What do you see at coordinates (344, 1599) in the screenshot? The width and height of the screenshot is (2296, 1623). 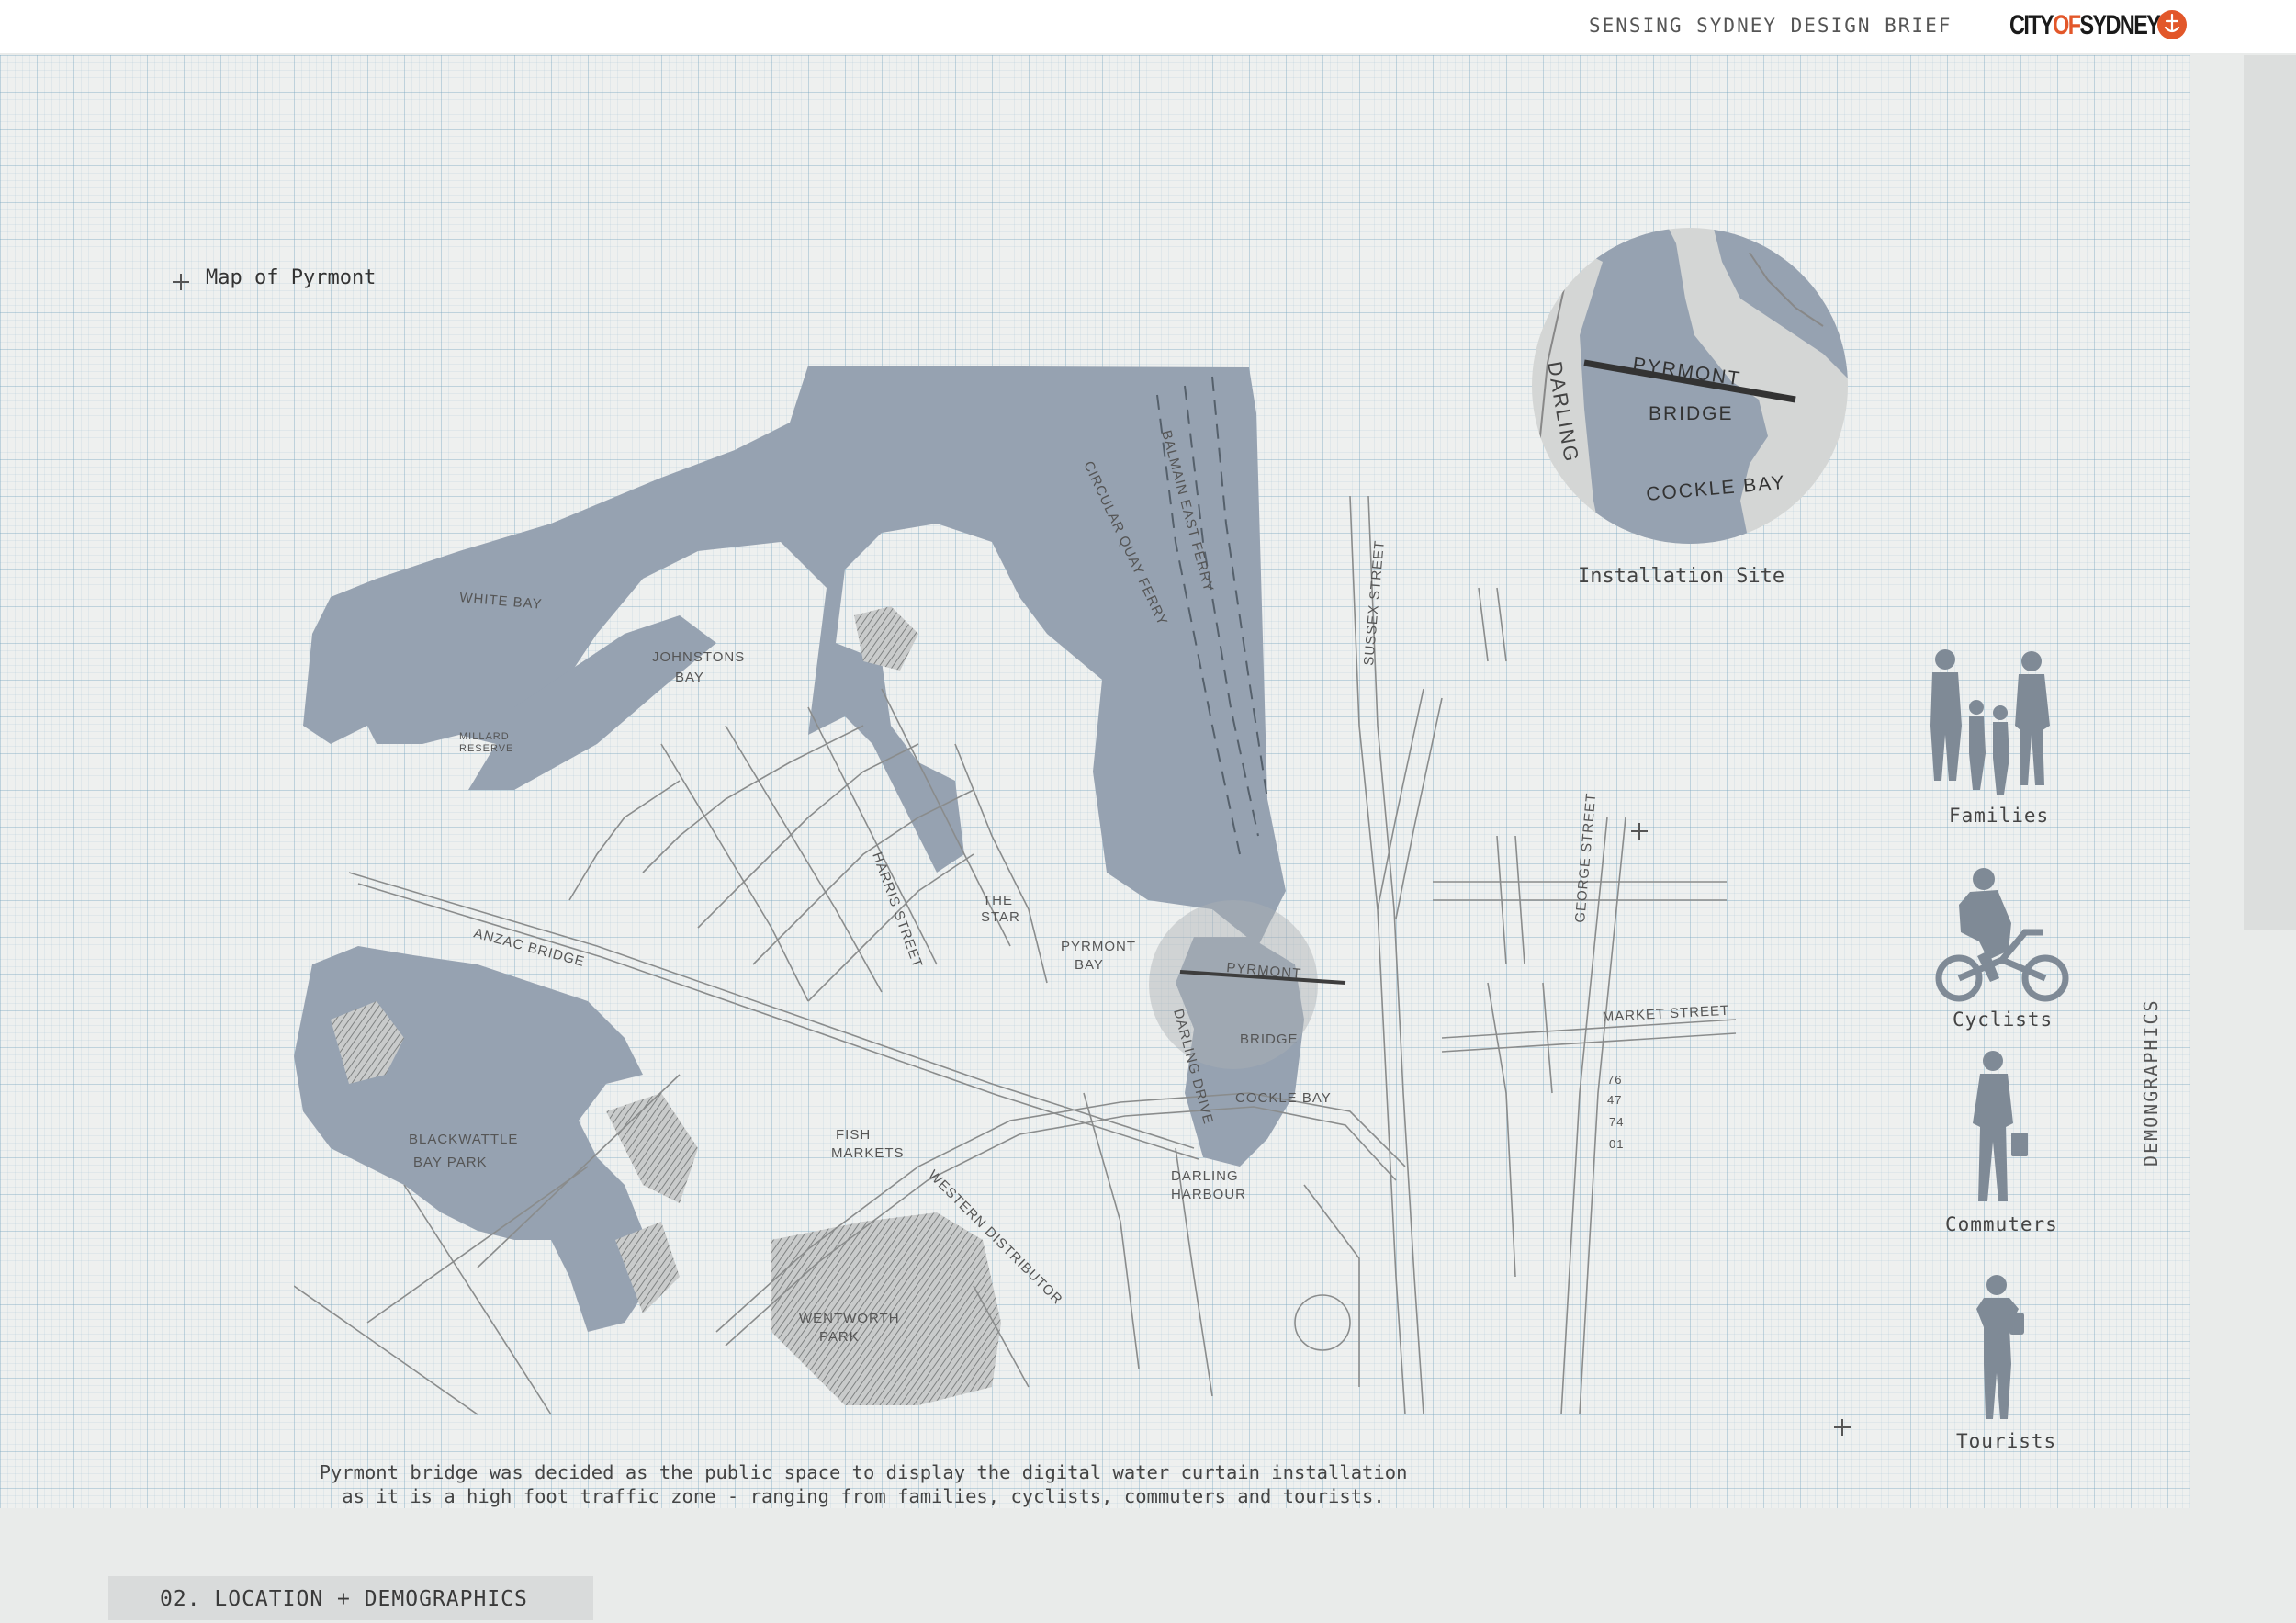 I see `section-title: 02. LOCATION + DEMOGRAPHICS` at bounding box center [344, 1599].